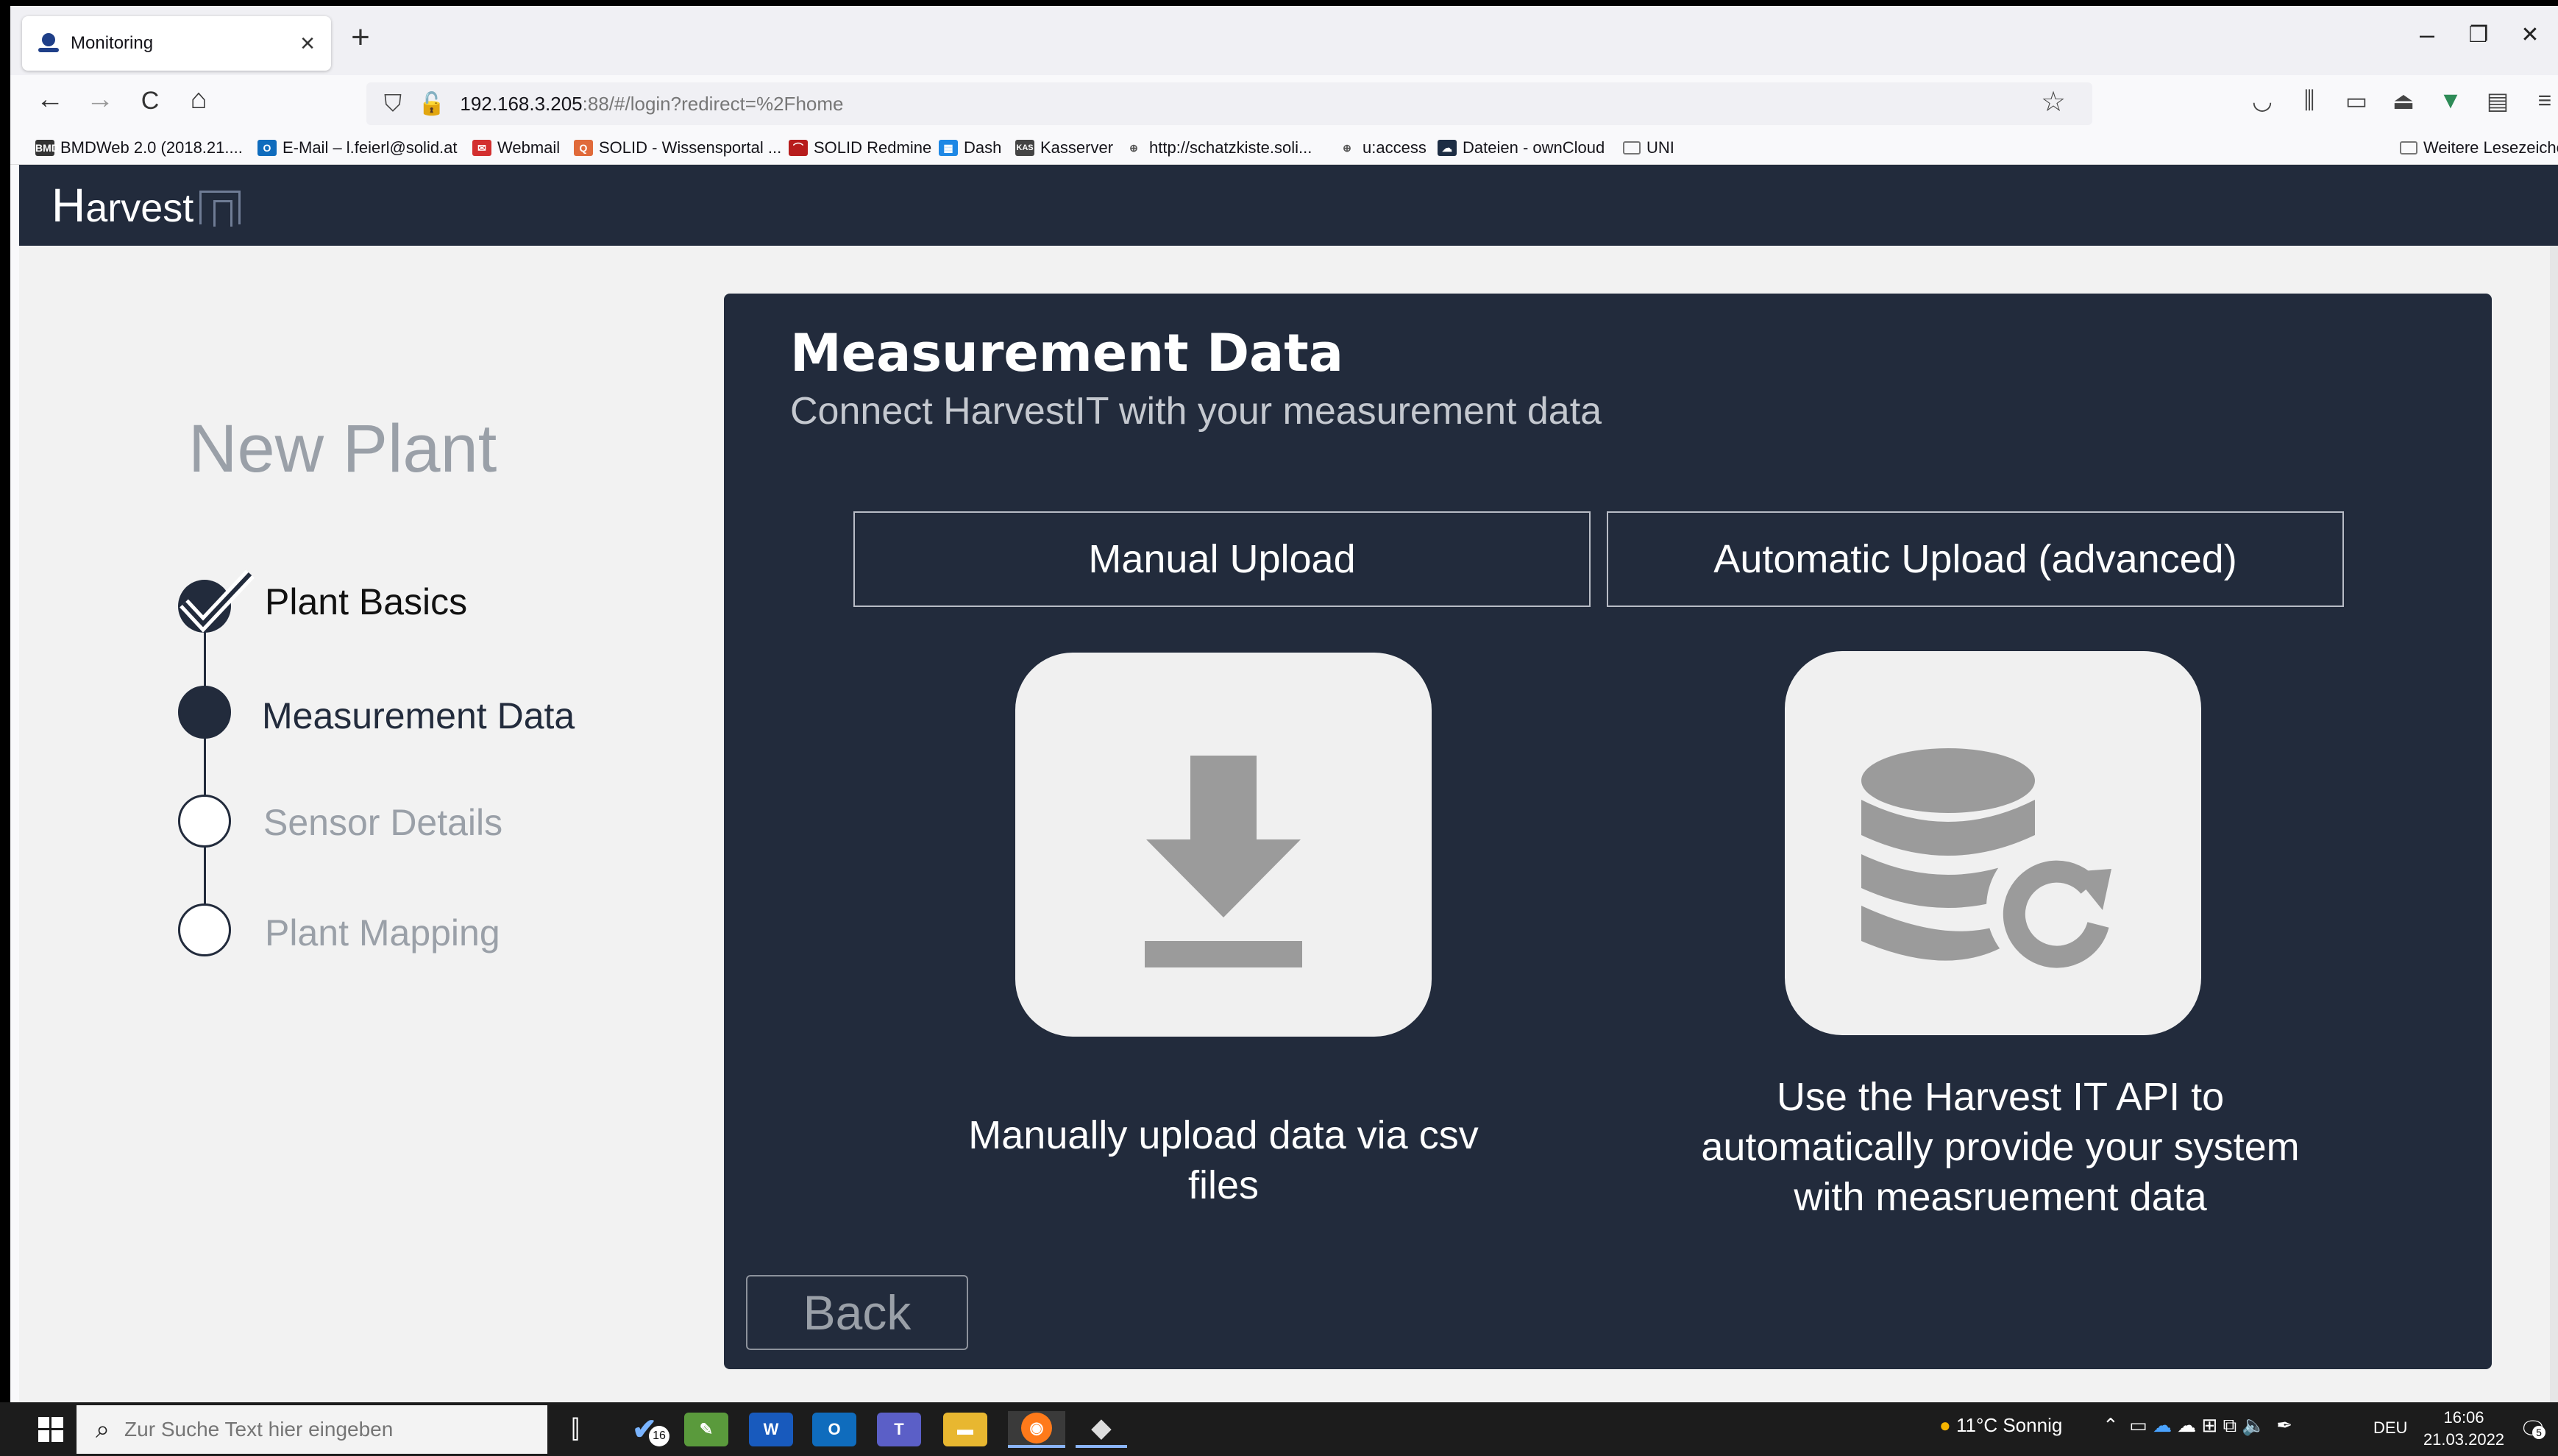 The width and height of the screenshot is (2558, 1456). Describe the element at coordinates (2309, 101) in the screenshot. I see `library-icon: ⫼` at that location.